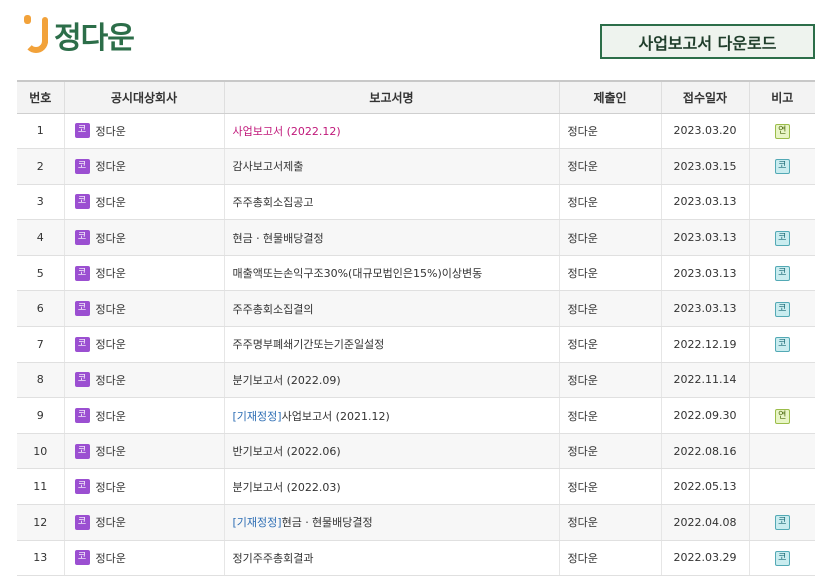 The height and width of the screenshot is (587, 835). I want to click on page-header: 정다운 사업보고서 다운로드, so click(417, 36).